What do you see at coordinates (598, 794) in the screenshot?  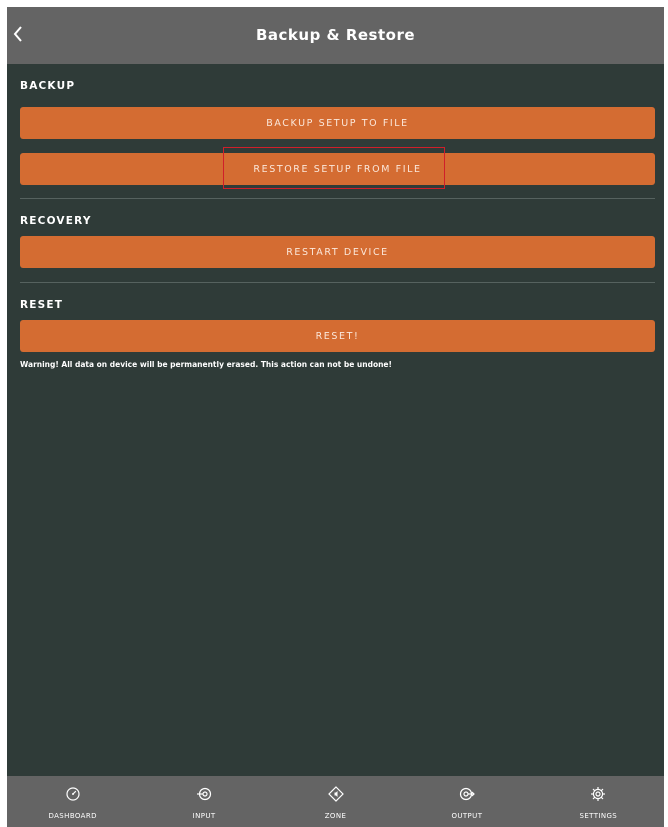 I see `gear-icon` at bounding box center [598, 794].